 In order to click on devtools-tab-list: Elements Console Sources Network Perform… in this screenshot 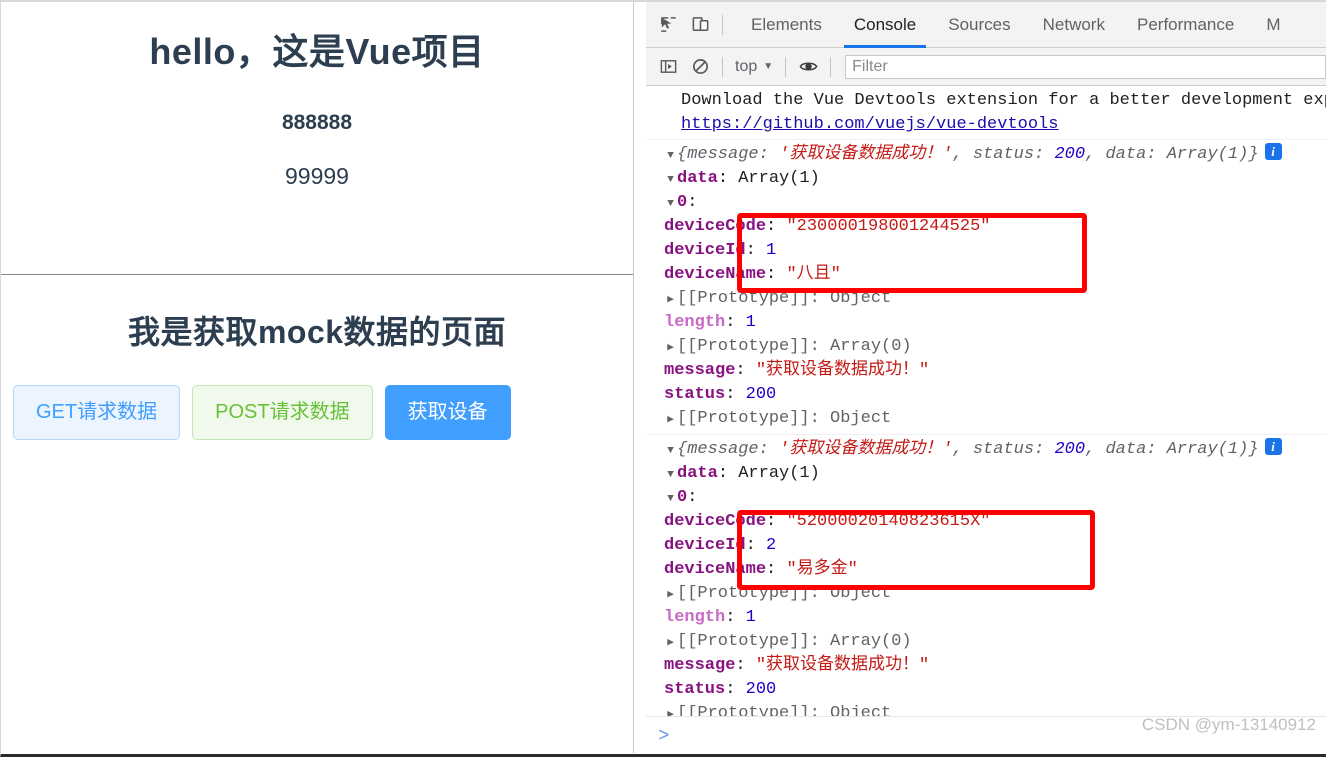, I will do `click(1015, 25)`.